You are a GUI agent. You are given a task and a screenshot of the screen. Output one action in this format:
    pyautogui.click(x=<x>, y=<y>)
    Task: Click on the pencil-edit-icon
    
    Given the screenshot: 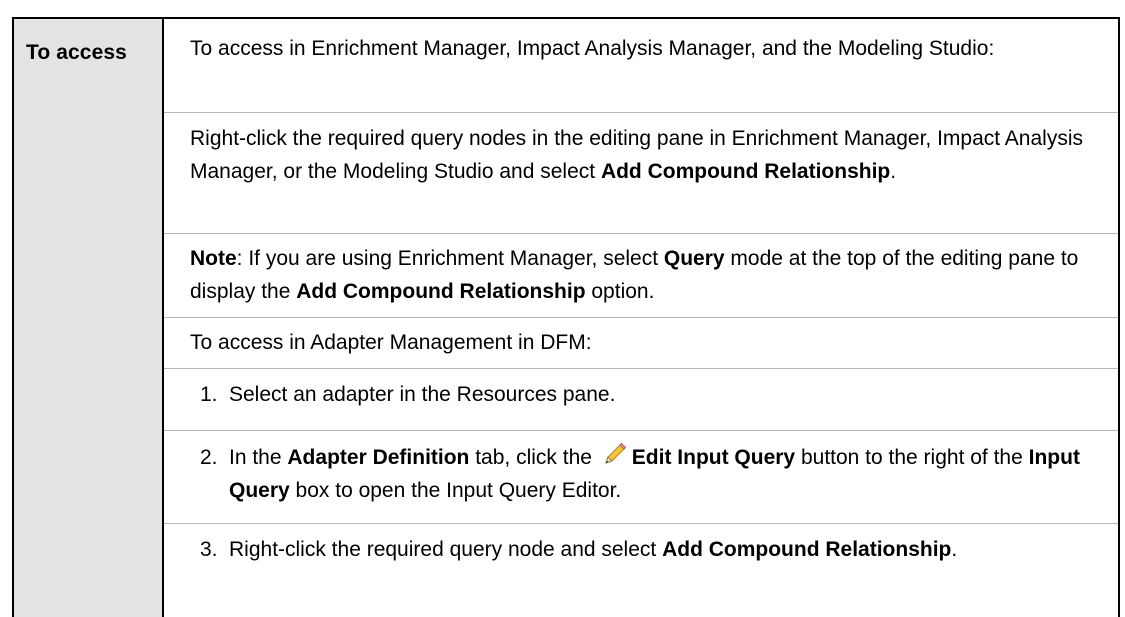 What is the action you would take?
    pyautogui.click(x=614, y=455)
    